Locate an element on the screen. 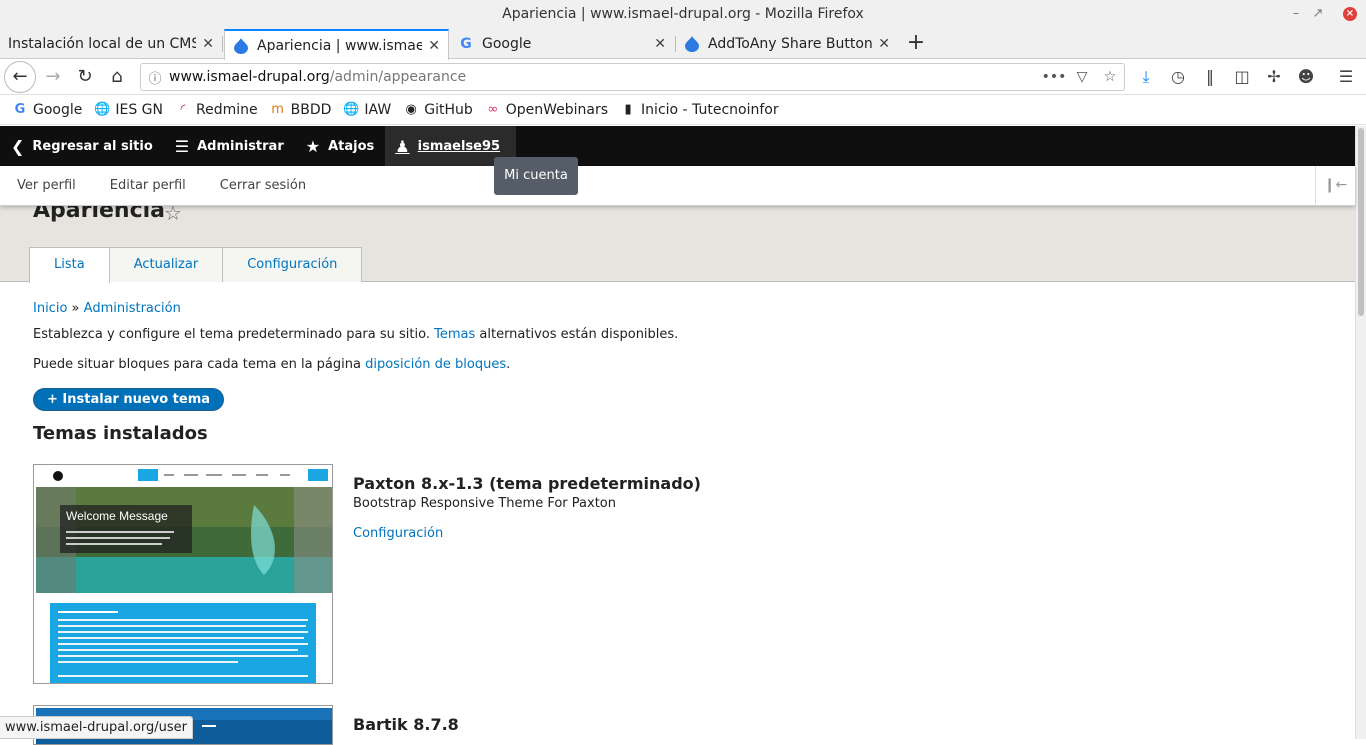  star-icon: ★ is located at coordinates (313, 146).